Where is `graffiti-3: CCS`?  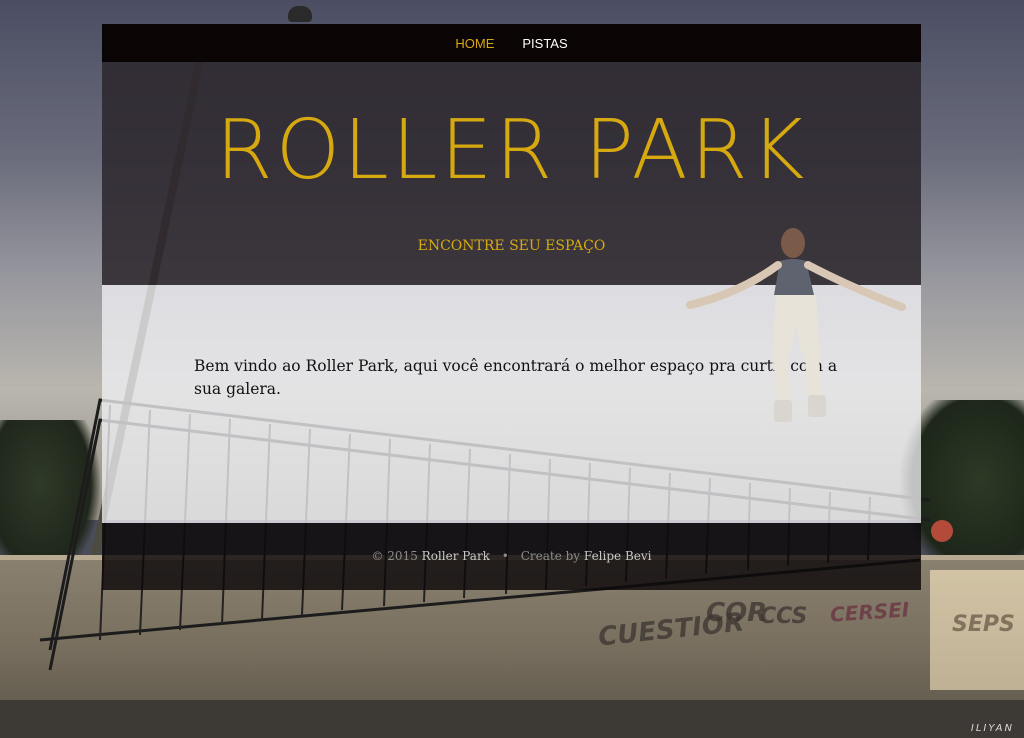
graffiti-3: CCS is located at coordinates (784, 616).